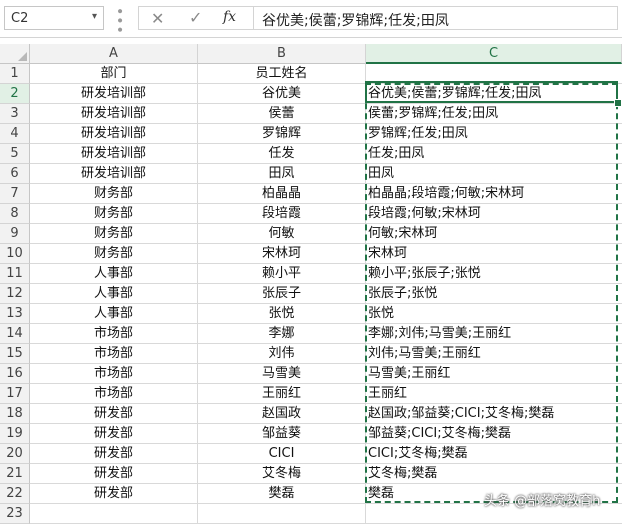  What do you see at coordinates (494, 394) in the screenshot?
I see `cell-name-list: 王丽红` at bounding box center [494, 394].